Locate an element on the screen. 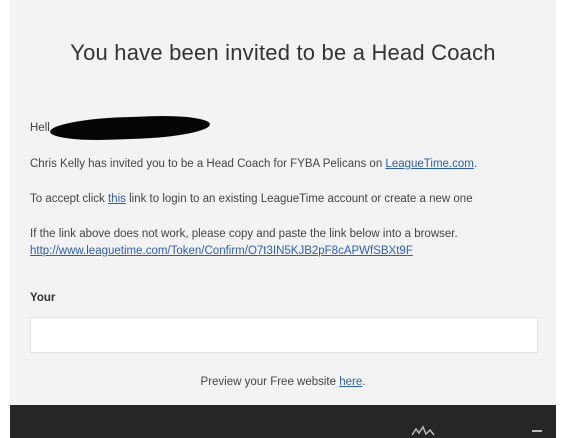  greeting-line: Hell is located at coordinates (40, 128).